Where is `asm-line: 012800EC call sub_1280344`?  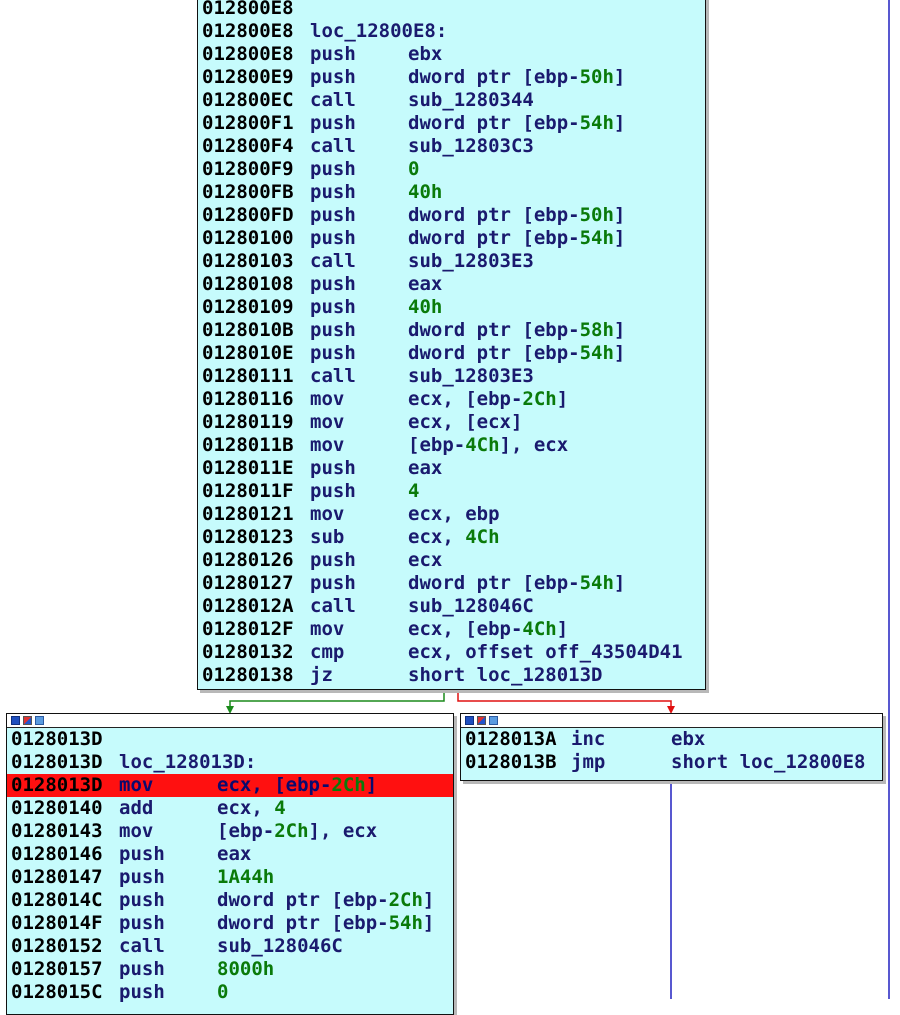
asm-line: 012800EC call sub_1280344 is located at coordinates (451, 100).